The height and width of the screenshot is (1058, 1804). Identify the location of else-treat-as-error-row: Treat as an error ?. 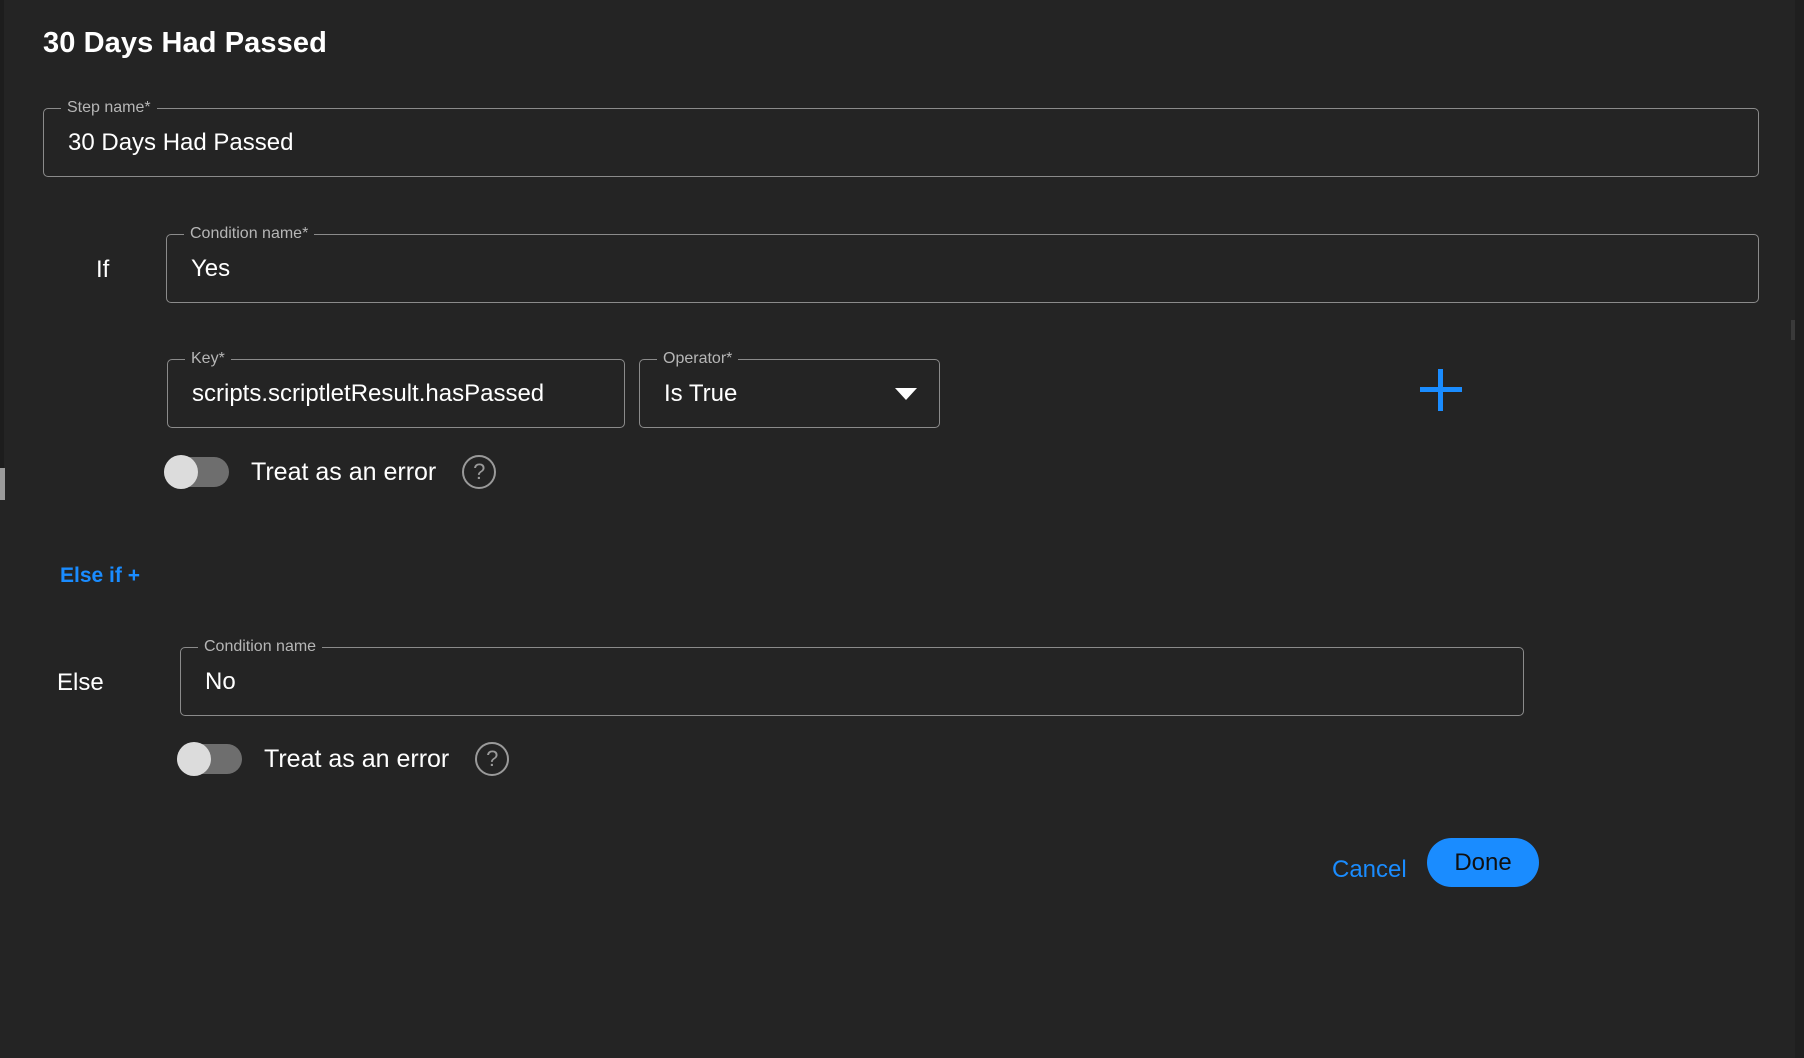
(343, 759).